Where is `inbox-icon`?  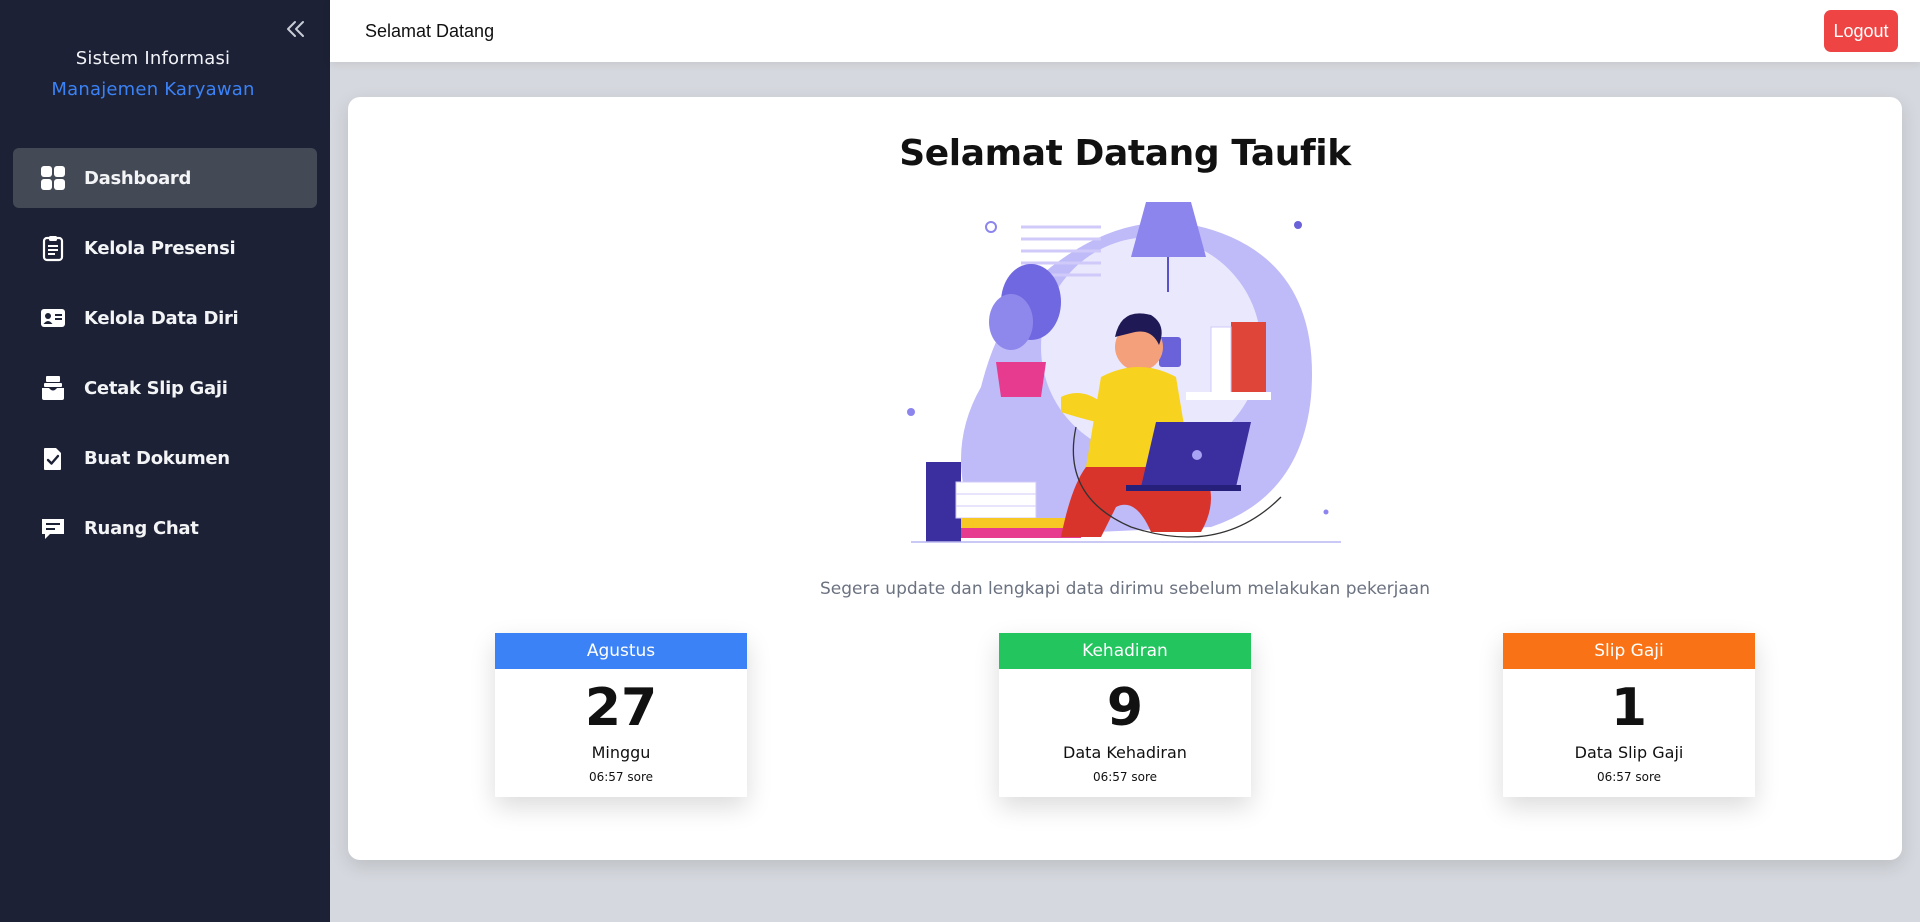
inbox-icon is located at coordinates (53, 388).